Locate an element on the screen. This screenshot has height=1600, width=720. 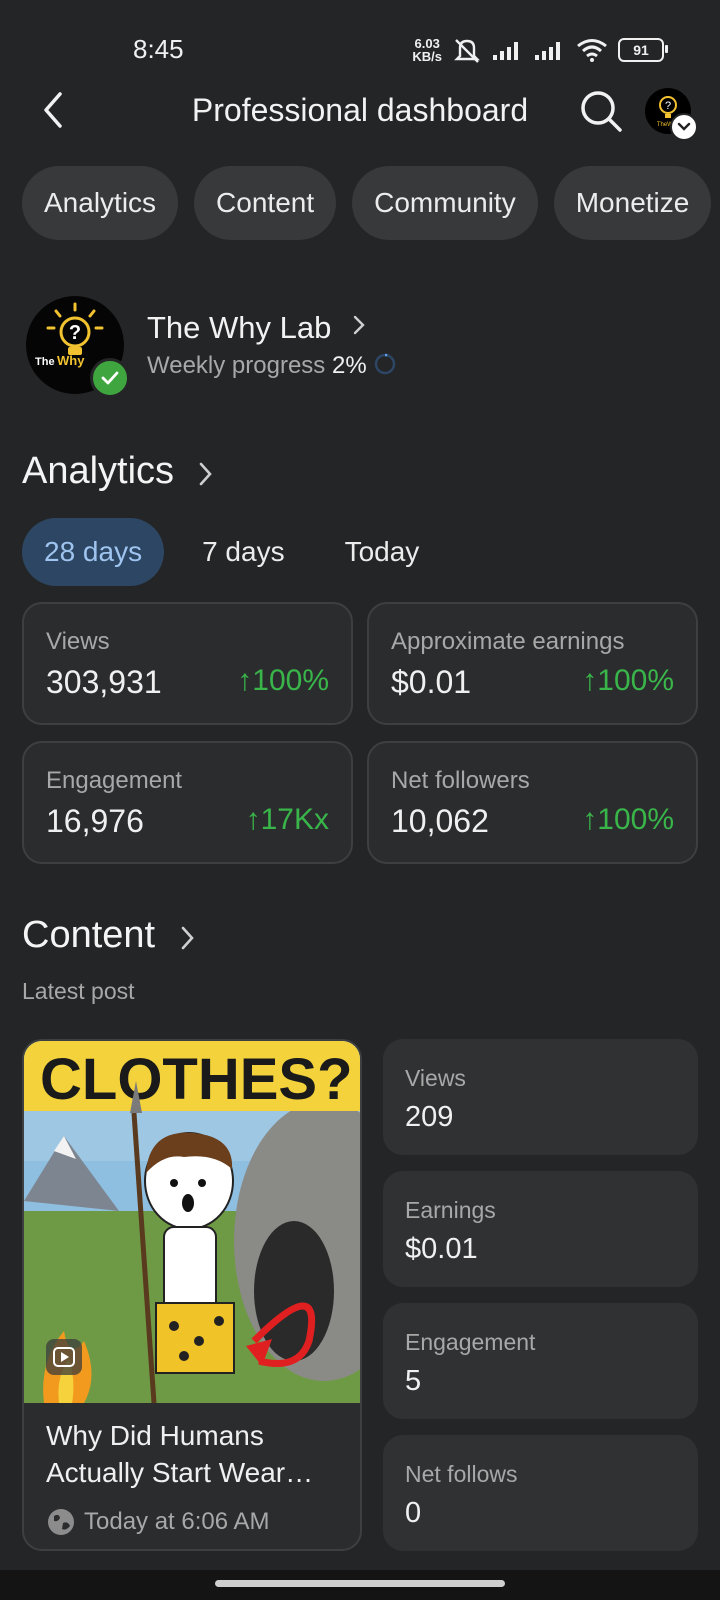
stat-value: 303,931 is located at coordinates (104, 682).